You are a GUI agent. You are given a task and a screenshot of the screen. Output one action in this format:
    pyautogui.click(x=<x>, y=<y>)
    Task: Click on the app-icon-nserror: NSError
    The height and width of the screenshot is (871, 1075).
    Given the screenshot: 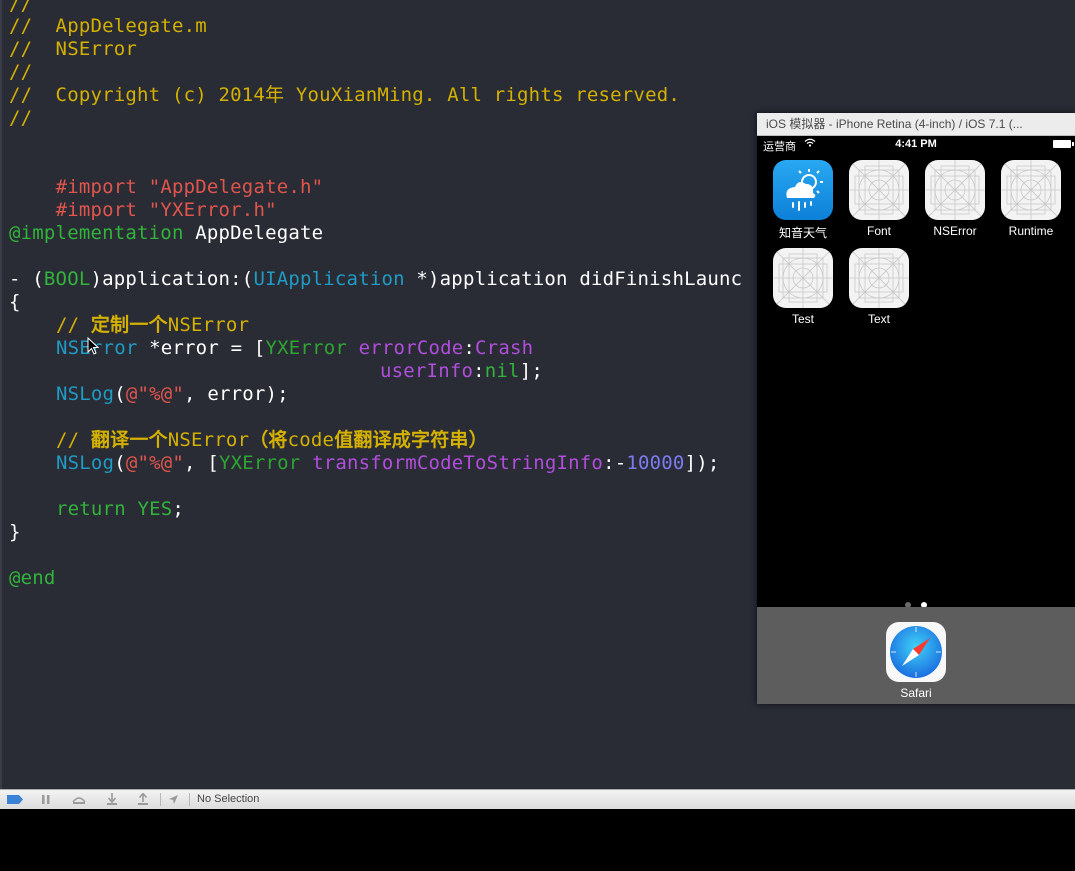 What is the action you would take?
    pyautogui.click(x=955, y=199)
    